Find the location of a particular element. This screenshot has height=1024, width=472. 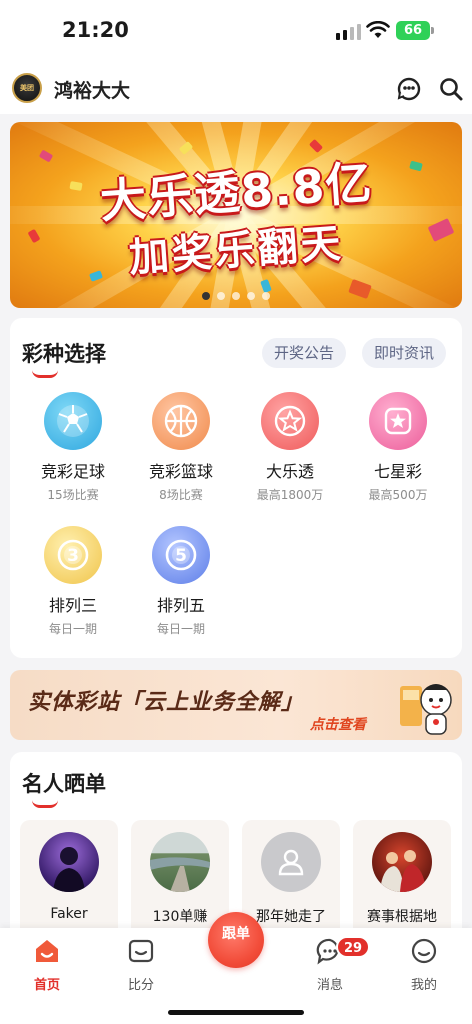

user-placeholder-icon is located at coordinates (291, 862).